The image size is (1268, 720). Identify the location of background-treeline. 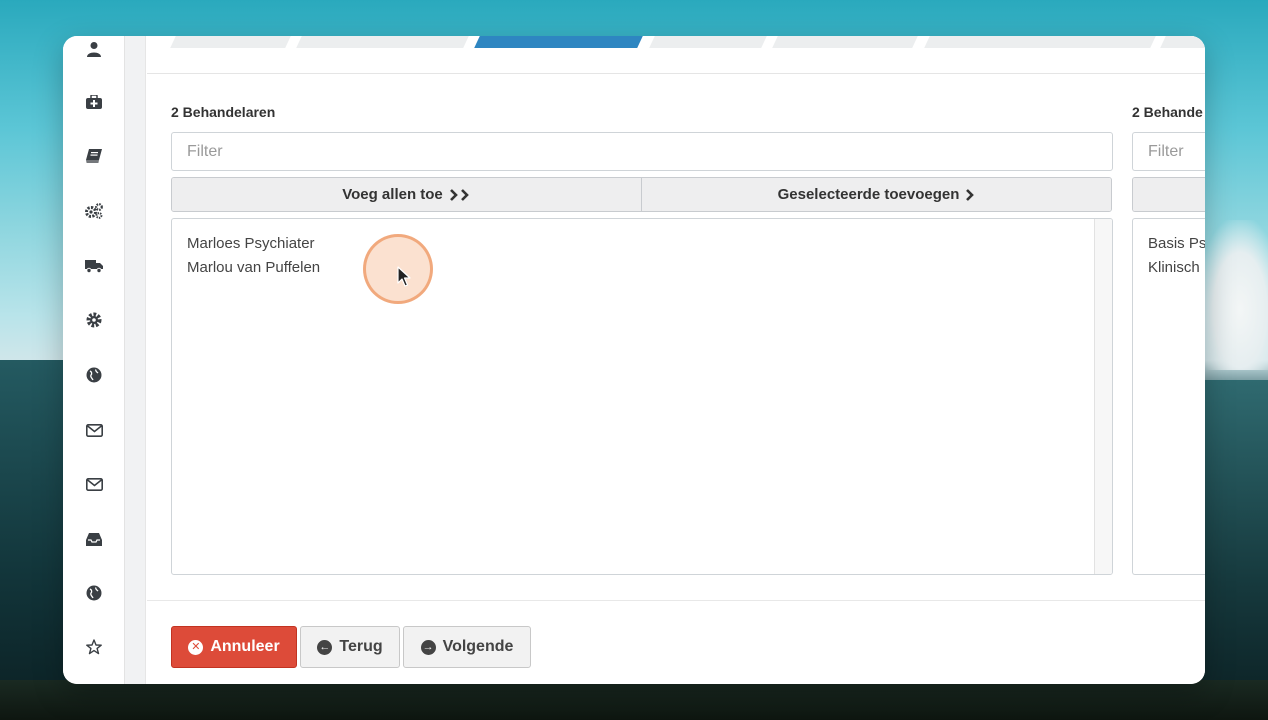
(634, 700).